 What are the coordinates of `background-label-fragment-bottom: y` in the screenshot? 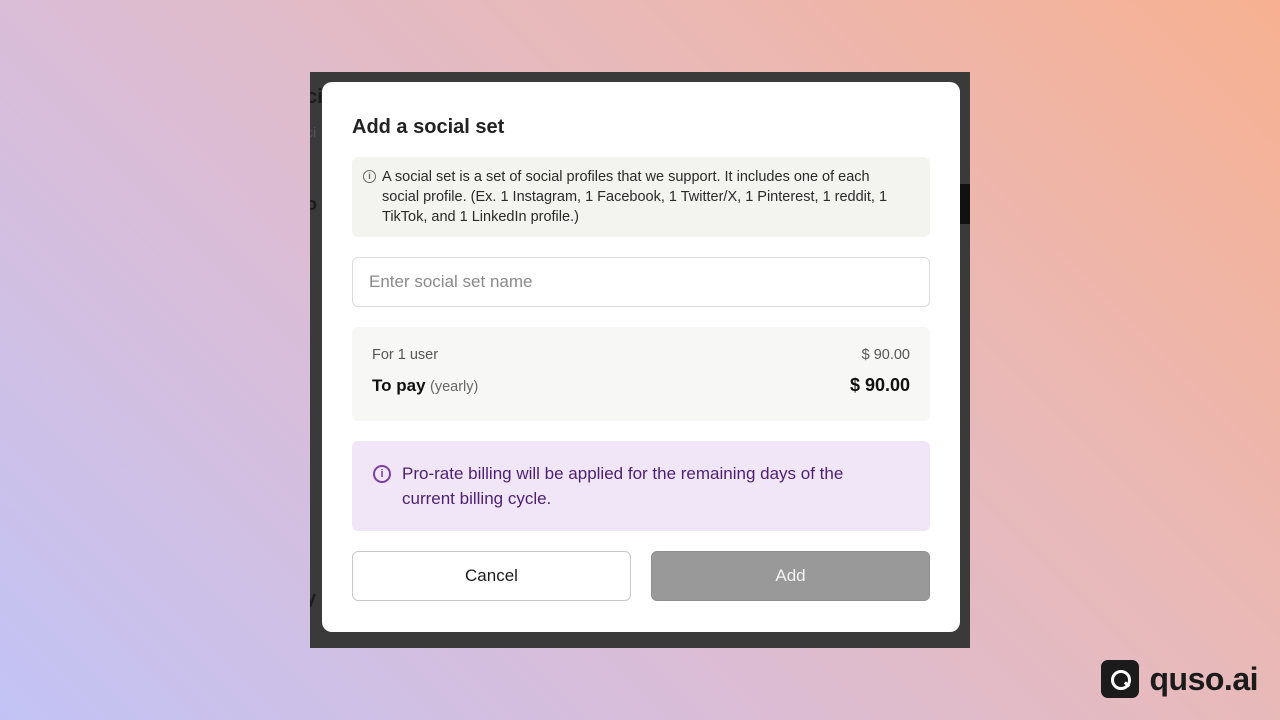 It's located at (313, 598).